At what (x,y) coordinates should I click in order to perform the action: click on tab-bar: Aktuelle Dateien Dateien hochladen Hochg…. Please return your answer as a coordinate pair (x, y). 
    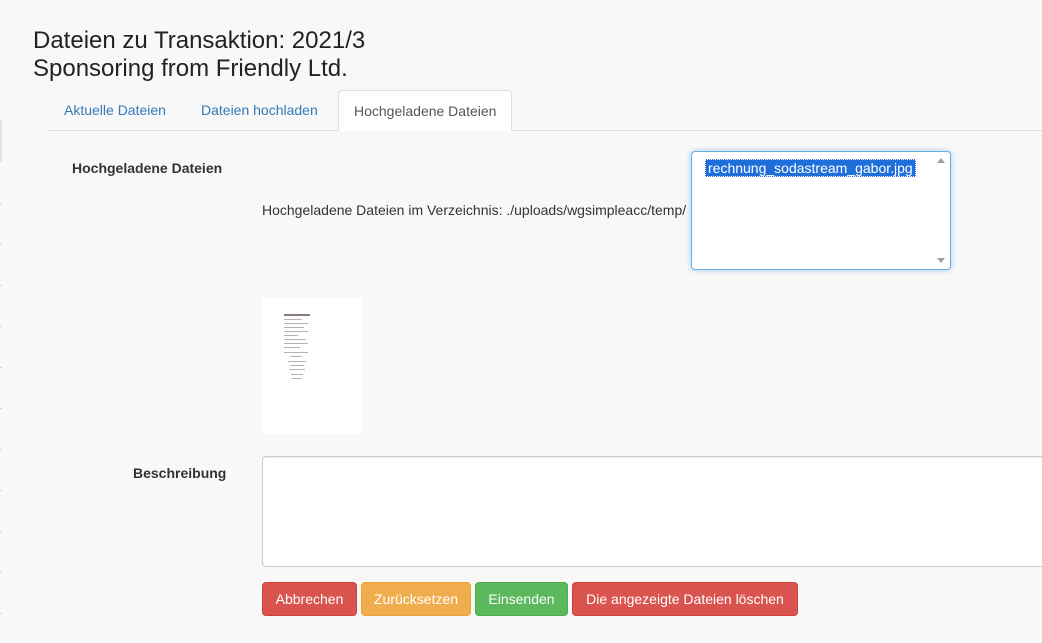
    Looking at the image, I should click on (545, 110).